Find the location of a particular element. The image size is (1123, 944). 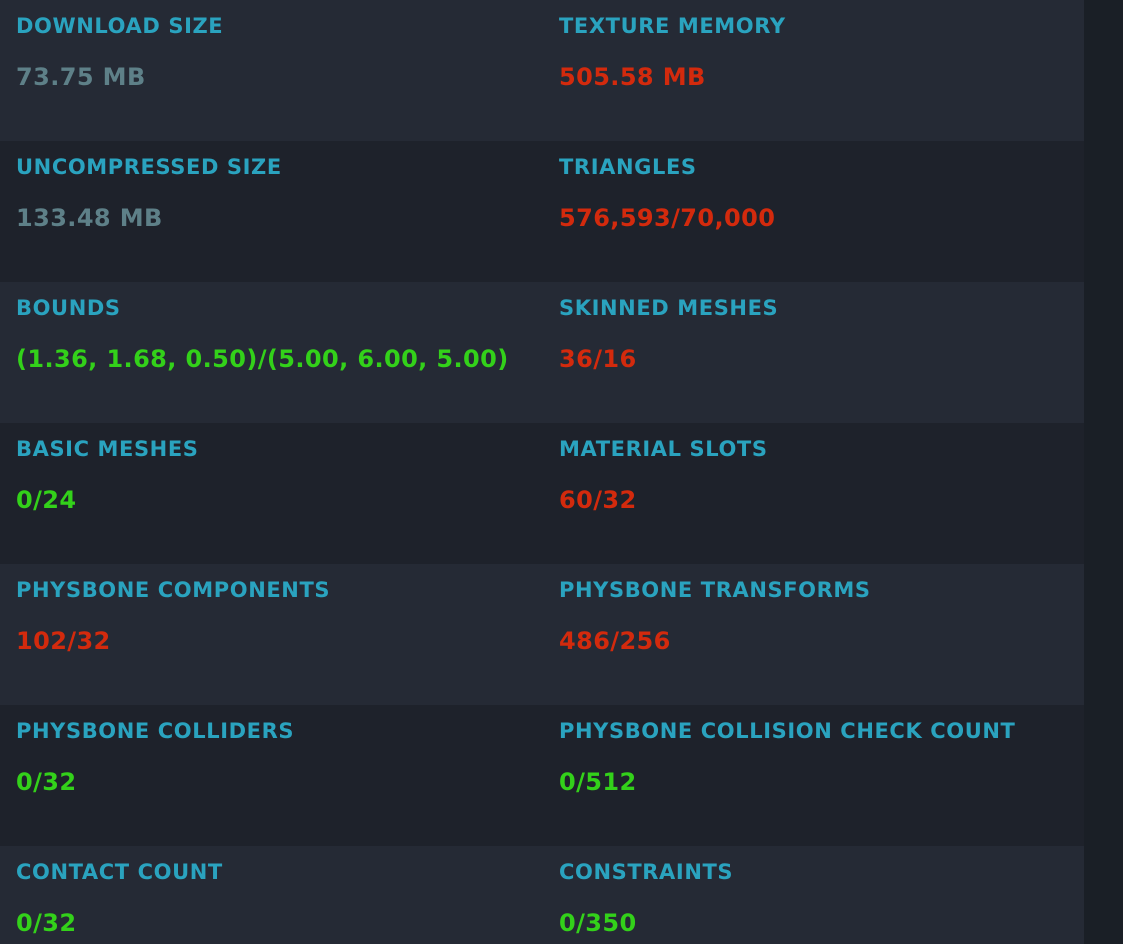

stat-physbone-colliders: PHYSBONE COLLIDERS 0/32 is located at coordinates (281, 775).